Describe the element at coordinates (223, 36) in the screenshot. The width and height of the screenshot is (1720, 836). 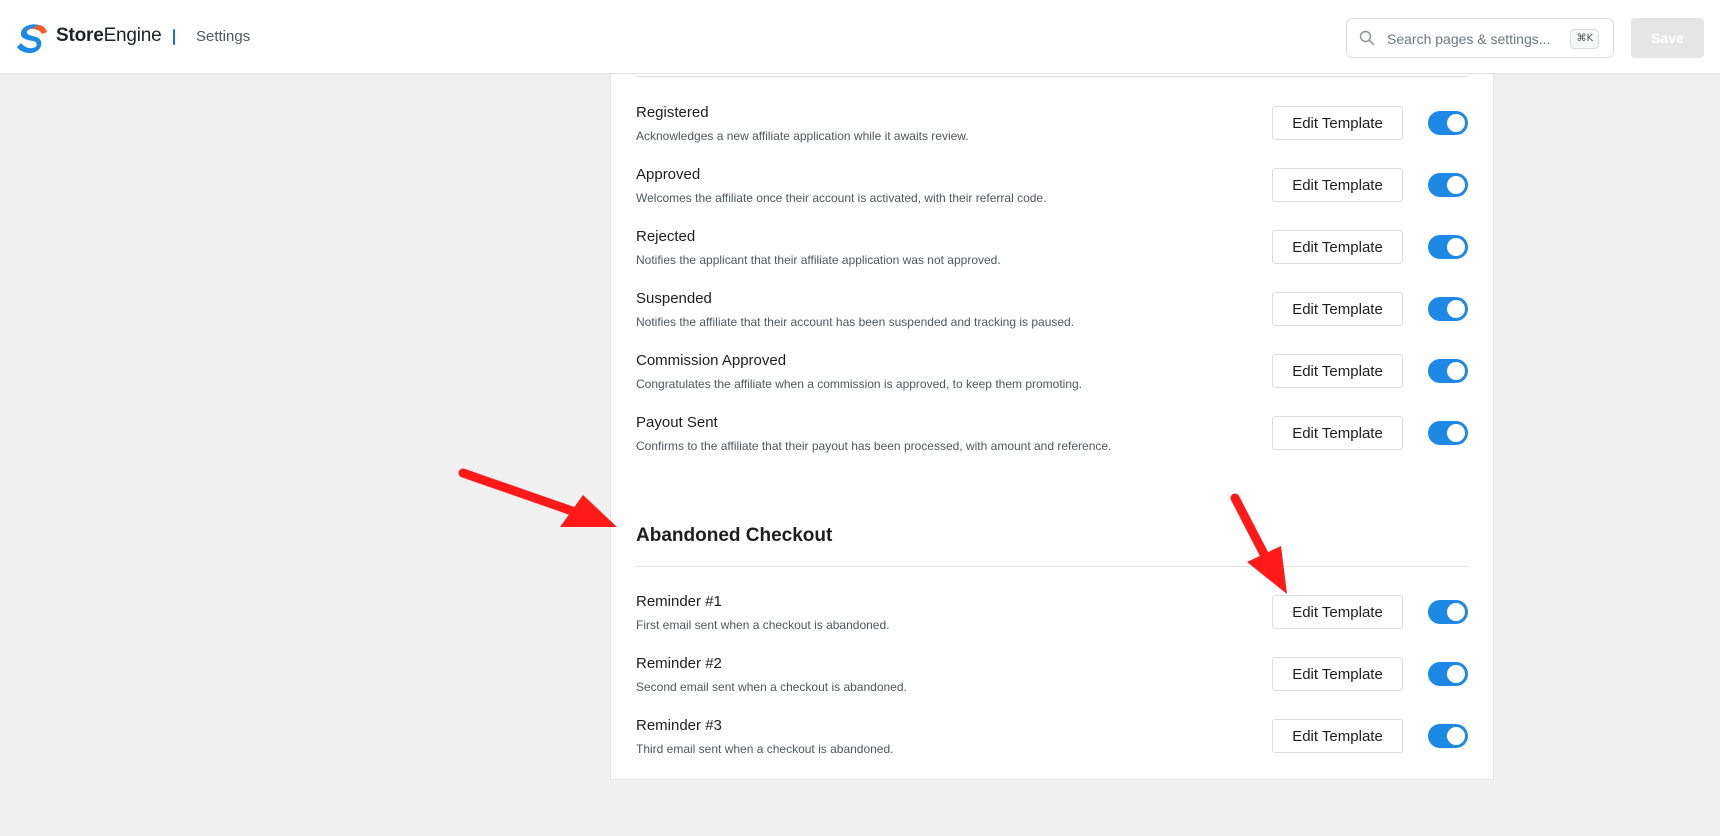
I see `page-title: Settings` at that location.